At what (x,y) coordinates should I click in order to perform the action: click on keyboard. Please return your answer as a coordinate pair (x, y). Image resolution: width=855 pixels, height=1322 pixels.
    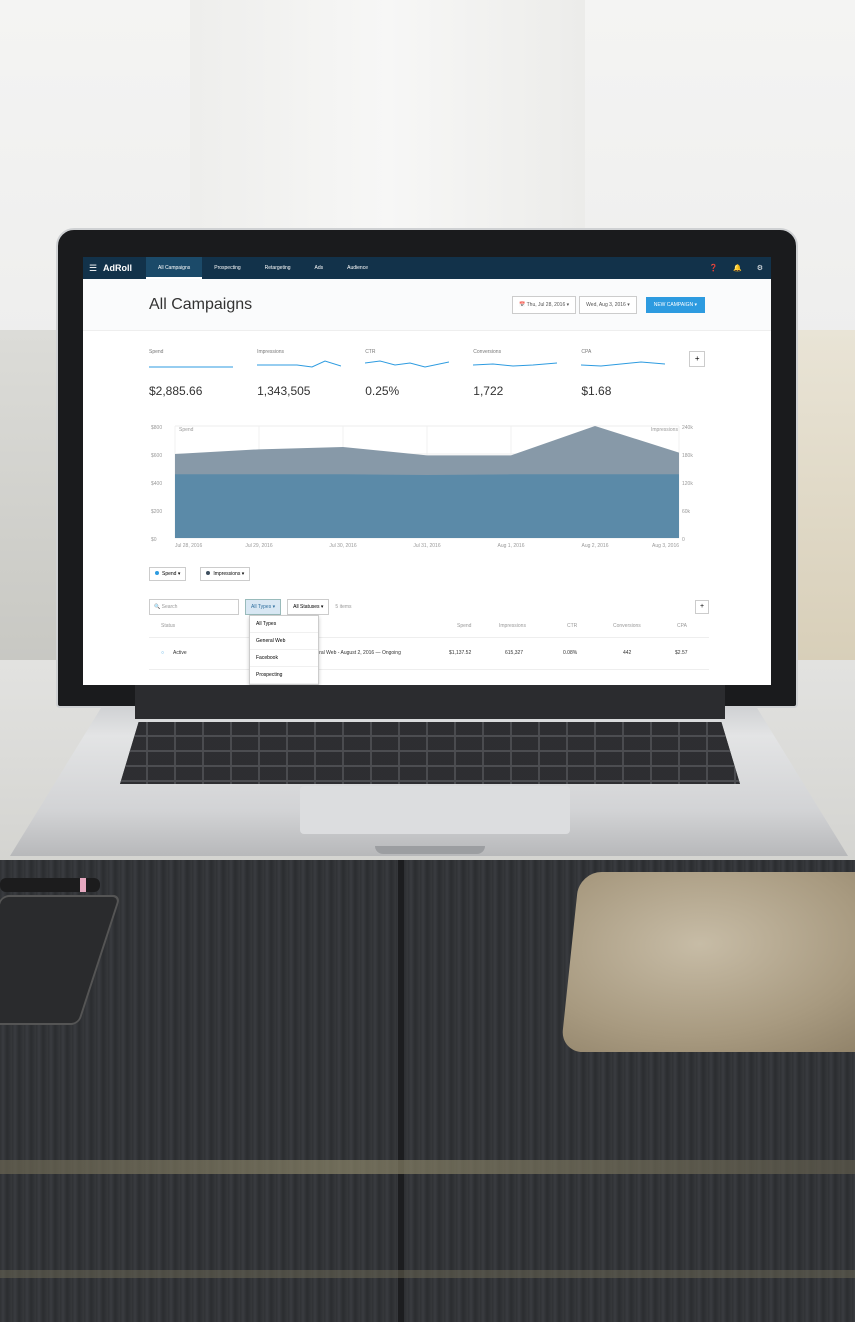
    Looking at the image, I should click on (430, 753).